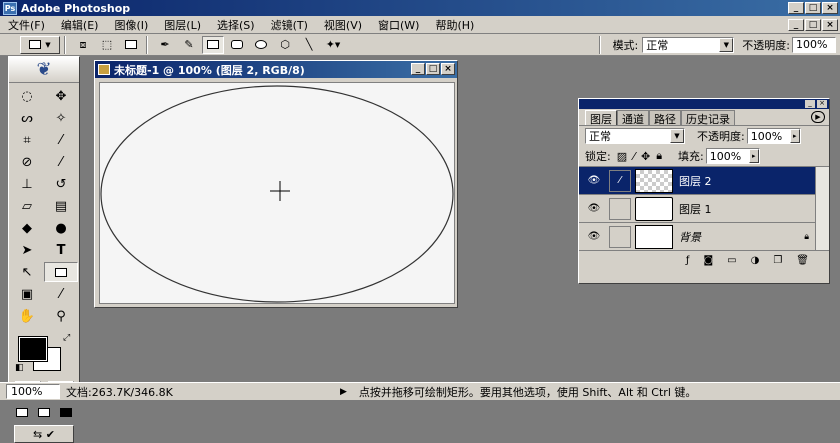 The width and height of the screenshot is (840, 443). What do you see at coordinates (822, 208) in the screenshot?
I see `layers-scrollbar` at bounding box center [822, 208].